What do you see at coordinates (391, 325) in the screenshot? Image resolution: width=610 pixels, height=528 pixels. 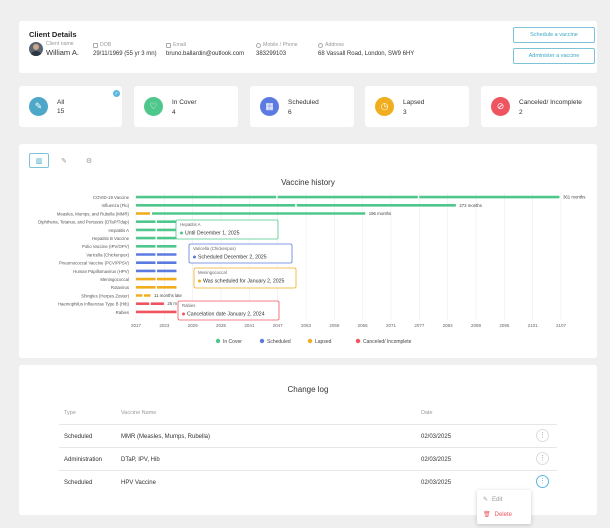 I see `x-tick-label: 2071` at bounding box center [391, 325].